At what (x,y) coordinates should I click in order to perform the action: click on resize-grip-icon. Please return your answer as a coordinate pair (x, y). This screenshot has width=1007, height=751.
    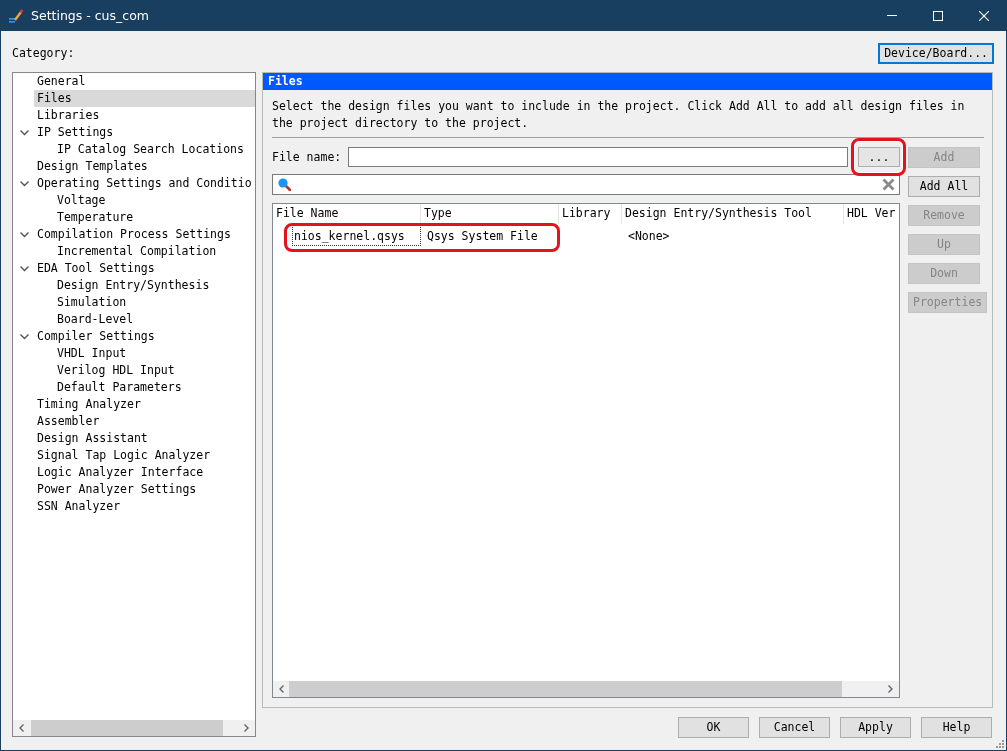
    Looking at the image, I should click on (1000, 744).